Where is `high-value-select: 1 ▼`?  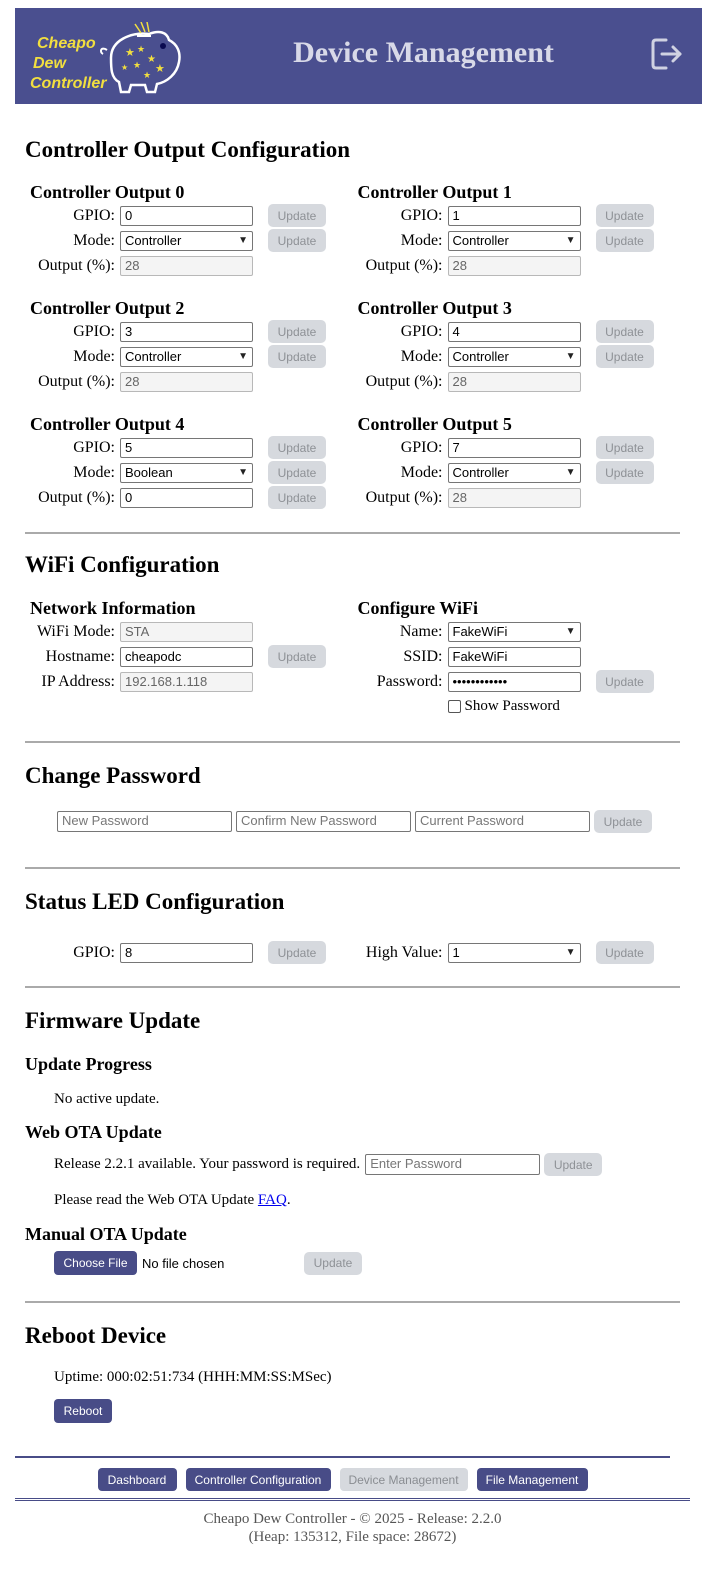
high-value-select: 1 ▼ is located at coordinates (514, 952).